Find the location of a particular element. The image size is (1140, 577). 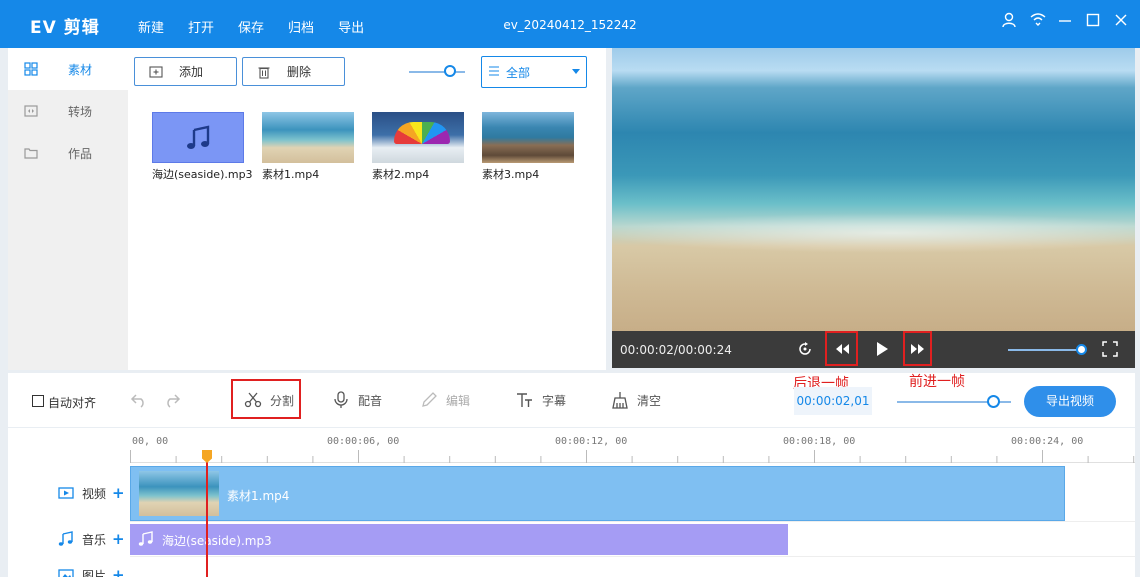

play-button is located at coordinates (882, 349).